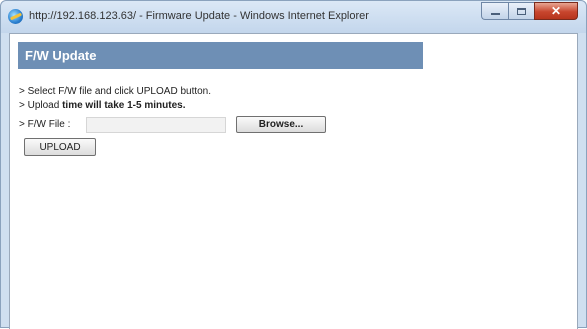 The height and width of the screenshot is (329, 587). What do you see at coordinates (124, 105) in the screenshot?
I see `instruction-upload-duration: time will take 1-5 minutes.` at bounding box center [124, 105].